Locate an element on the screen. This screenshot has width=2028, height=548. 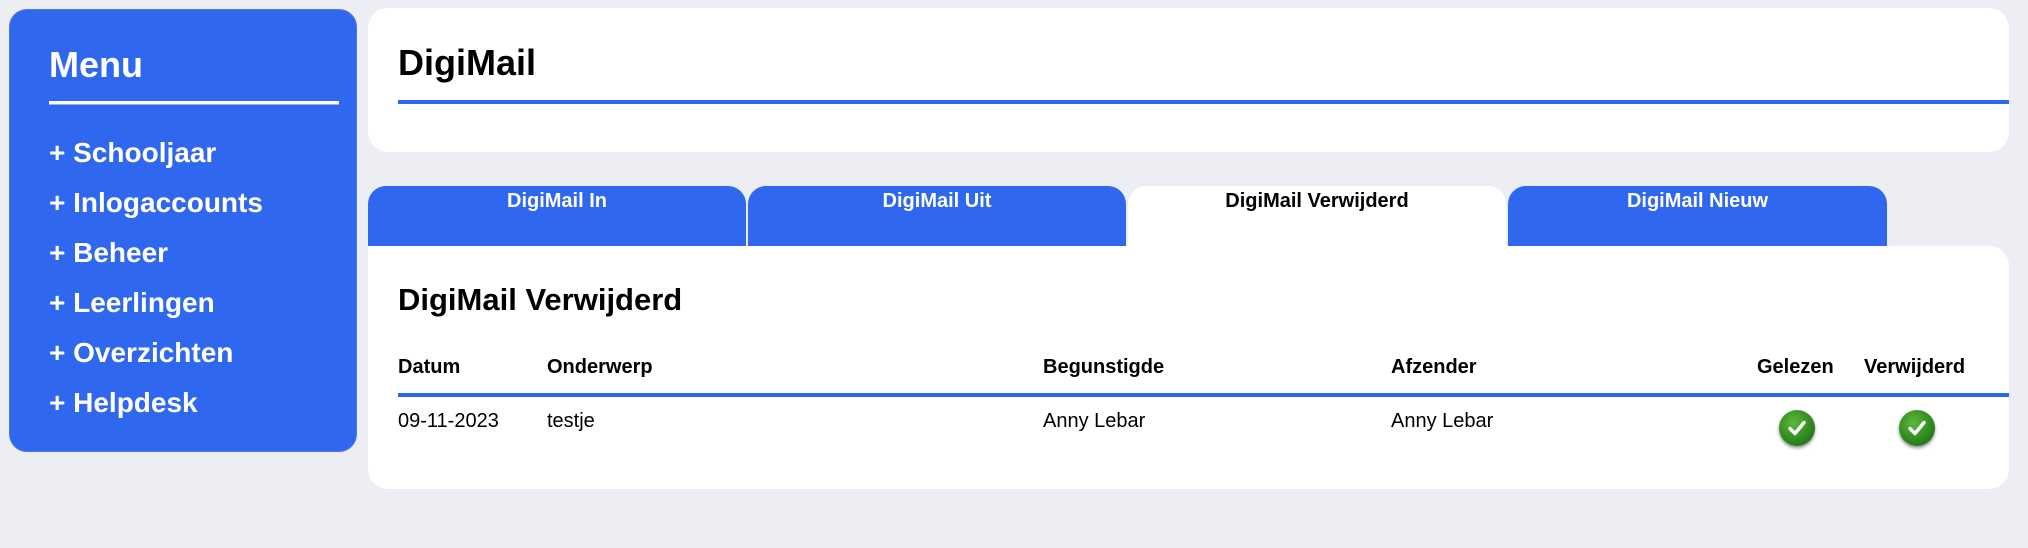
column-header-datum: Datum is located at coordinates (429, 367).